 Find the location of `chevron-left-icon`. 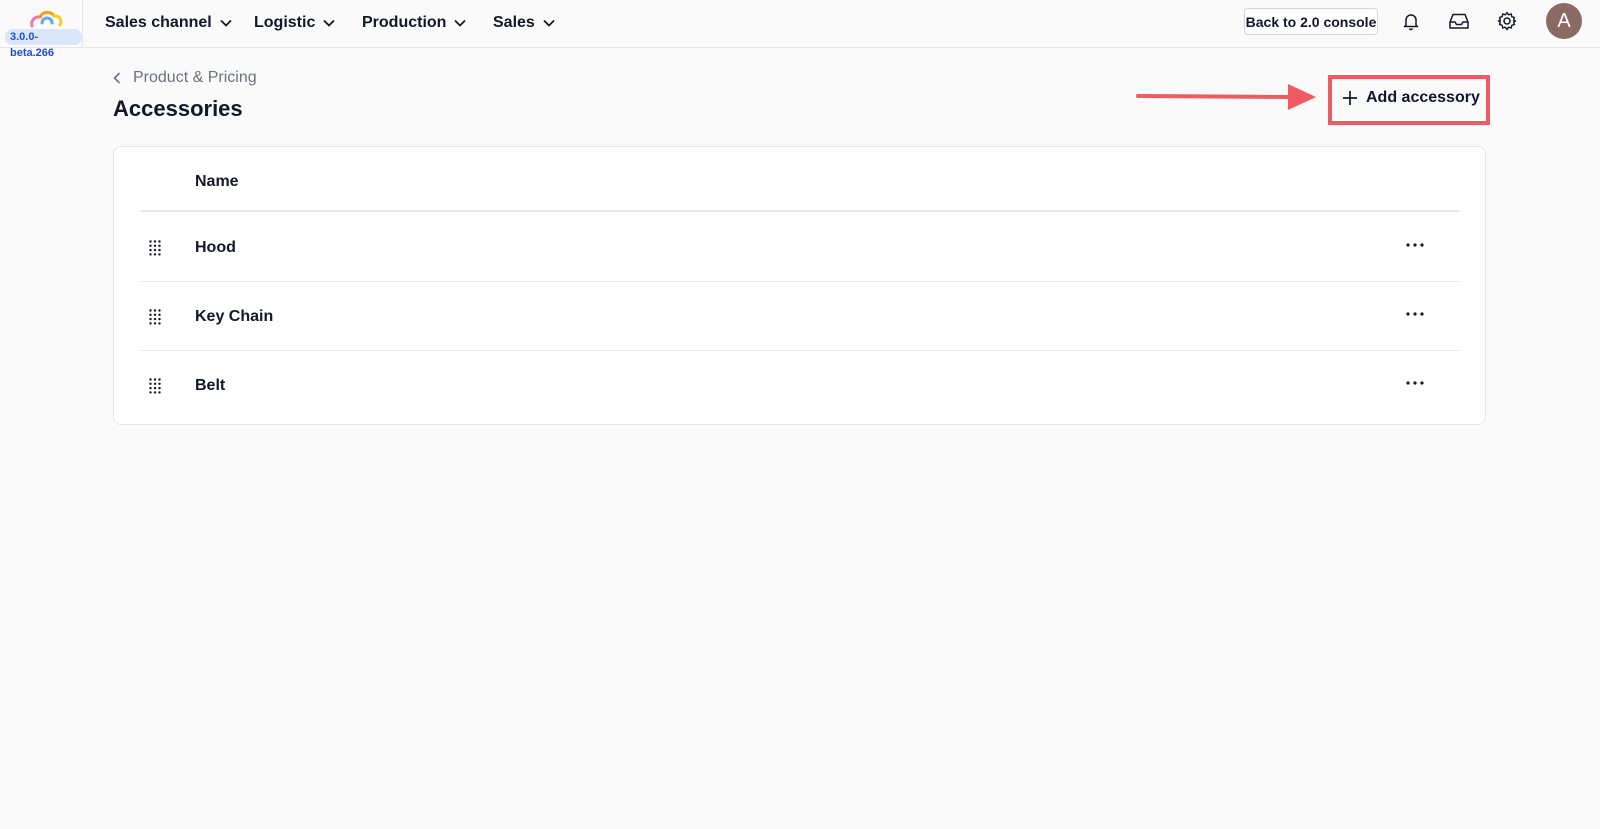

chevron-left-icon is located at coordinates (117, 78).